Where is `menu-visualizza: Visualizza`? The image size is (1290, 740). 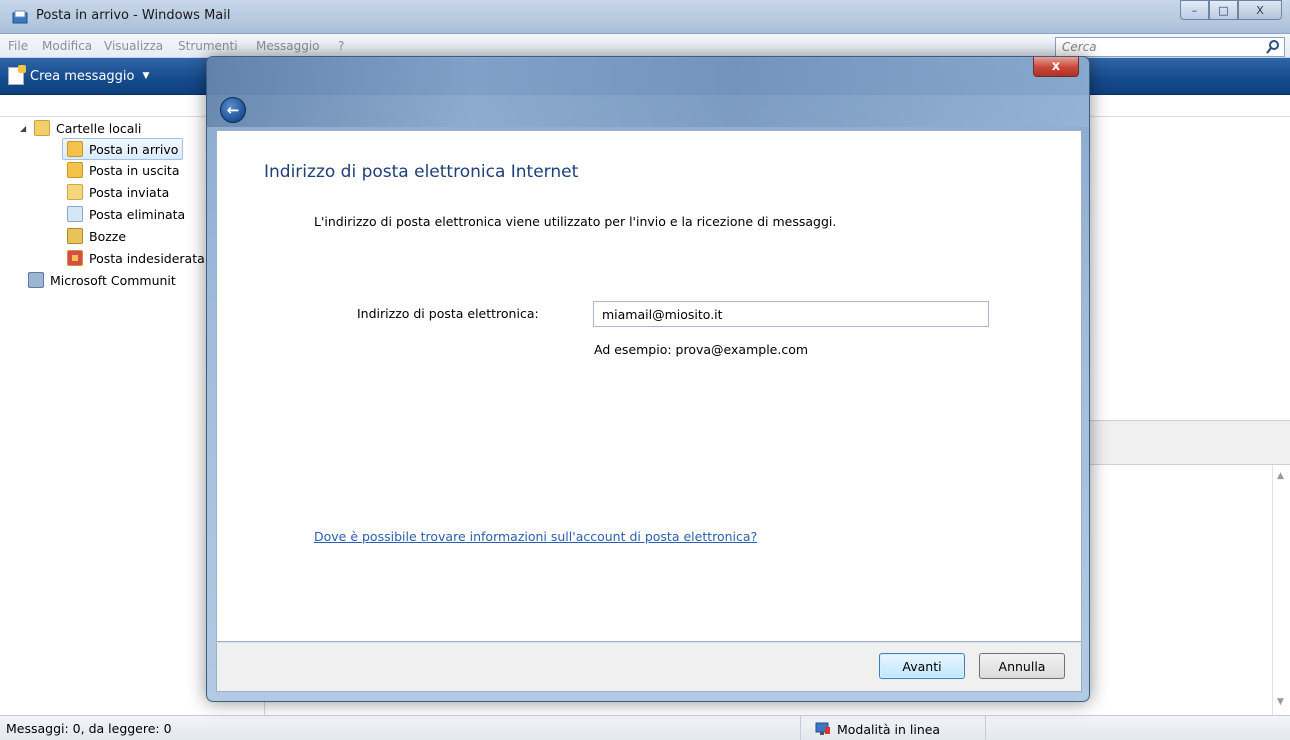
menu-visualizza: Visualizza is located at coordinates (133, 46).